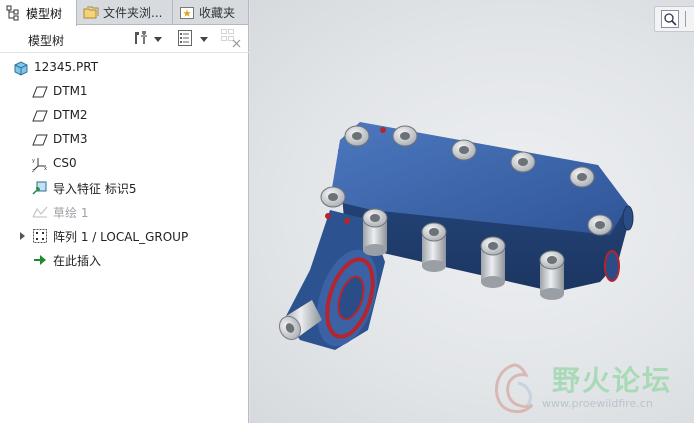  Describe the element at coordinates (217, 13) in the screenshot. I see `tab-favorites-label: 收藏夹` at that location.